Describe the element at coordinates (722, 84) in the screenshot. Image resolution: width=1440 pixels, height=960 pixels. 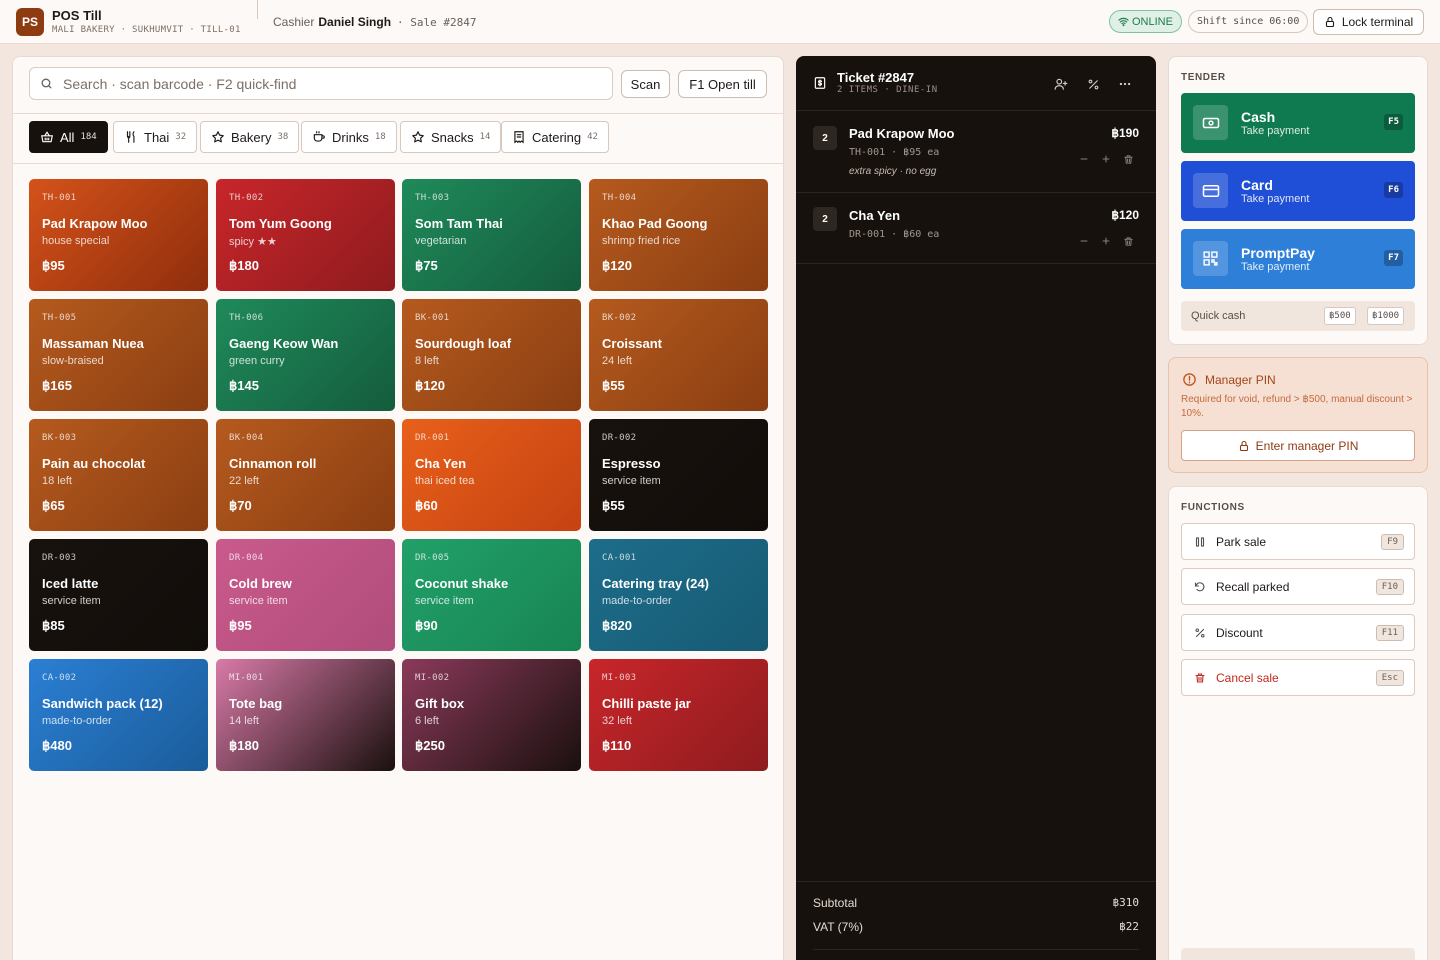
I see `open-till-button: F1 Open till` at that location.